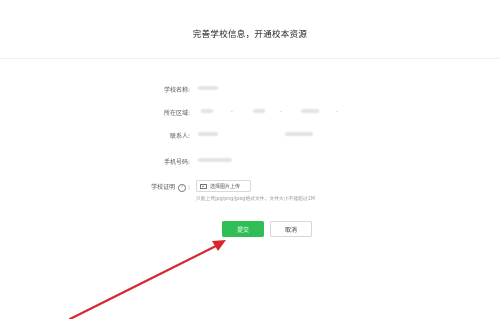  I want to click on upload-image-button: 选择图片上传, so click(223, 186).